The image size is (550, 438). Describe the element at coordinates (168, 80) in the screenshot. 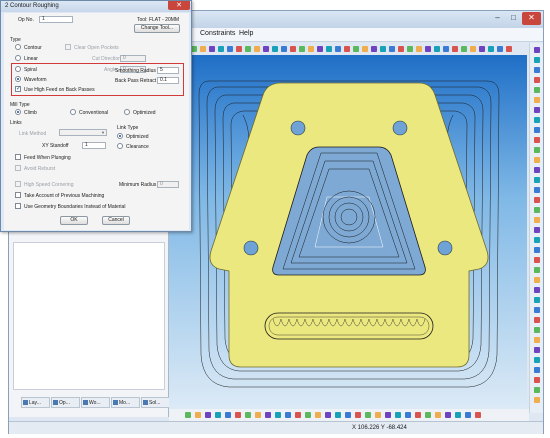

I see `back-pass-retract-field: 0.1` at that location.